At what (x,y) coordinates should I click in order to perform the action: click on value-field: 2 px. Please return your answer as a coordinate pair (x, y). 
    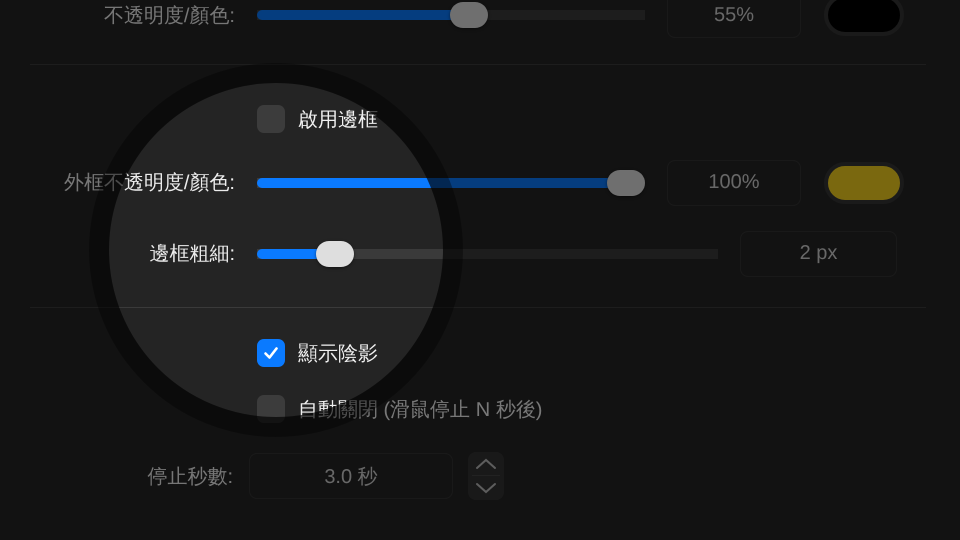
    Looking at the image, I should click on (818, 253).